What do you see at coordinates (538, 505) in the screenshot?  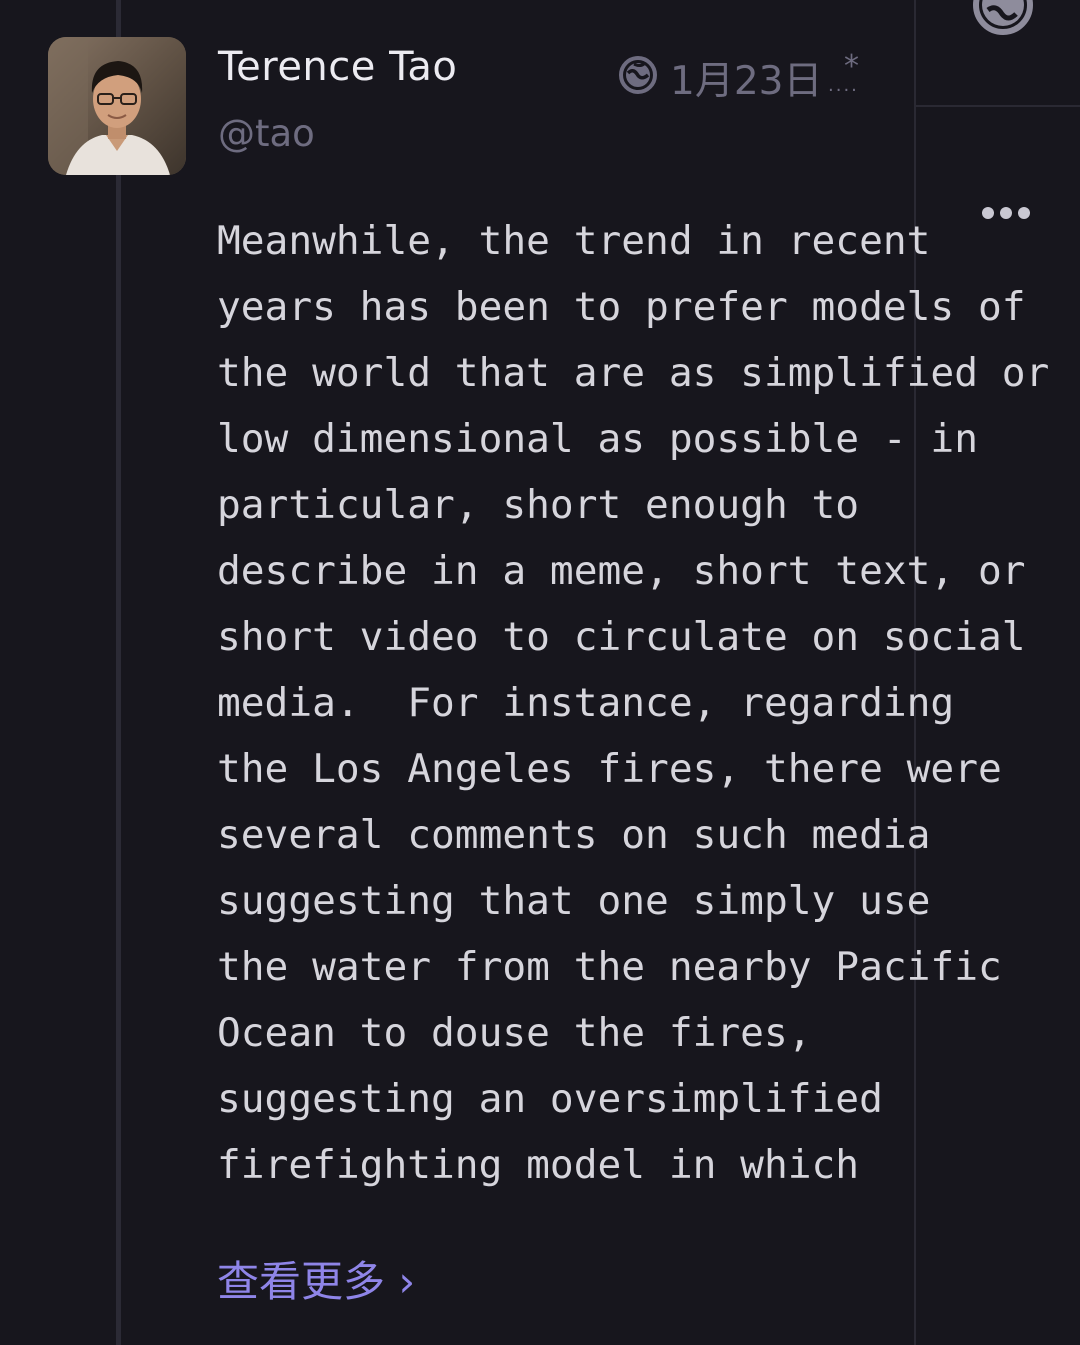 I see `post-text-line: particular, short enough to` at bounding box center [538, 505].